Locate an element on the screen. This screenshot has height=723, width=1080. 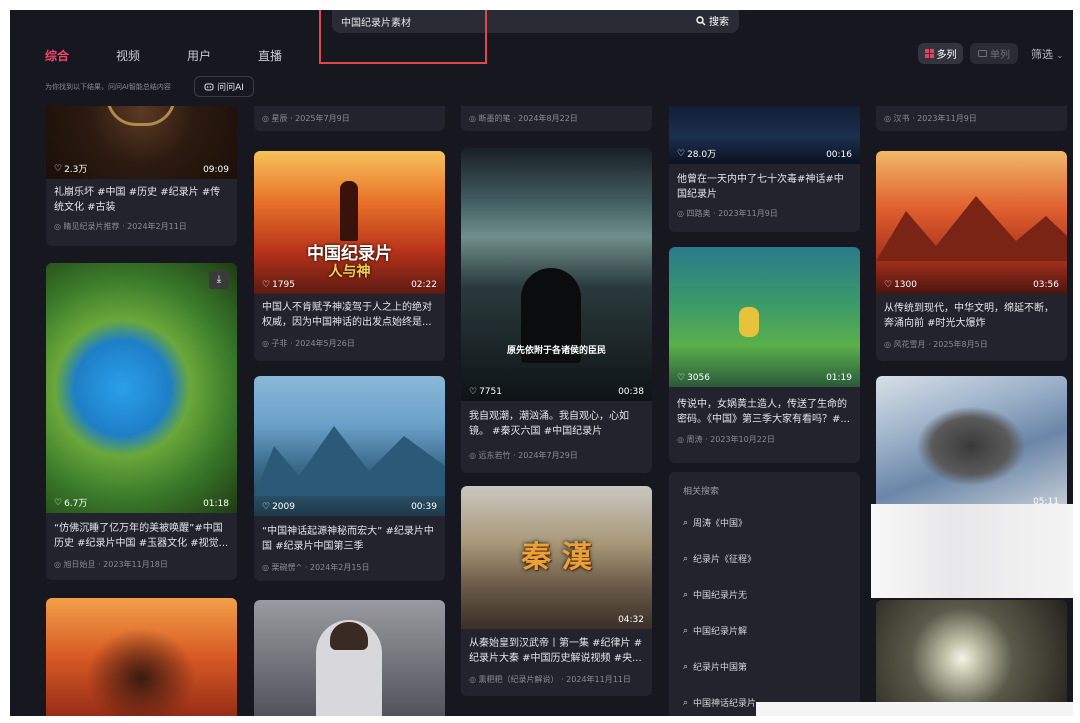
video-duration: 00:38 is located at coordinates (631, 392).